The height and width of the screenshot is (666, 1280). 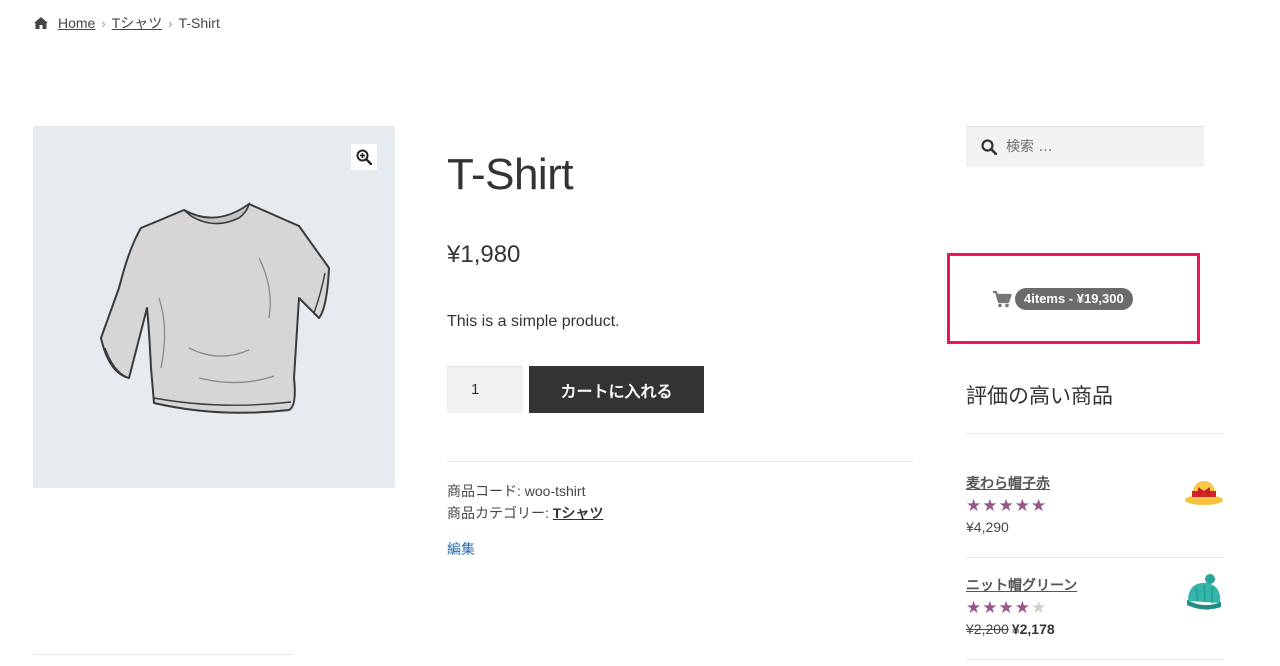 I want to click on cart-summary-badge: 4items - ¥19,300, so click(x=1074, y=299).